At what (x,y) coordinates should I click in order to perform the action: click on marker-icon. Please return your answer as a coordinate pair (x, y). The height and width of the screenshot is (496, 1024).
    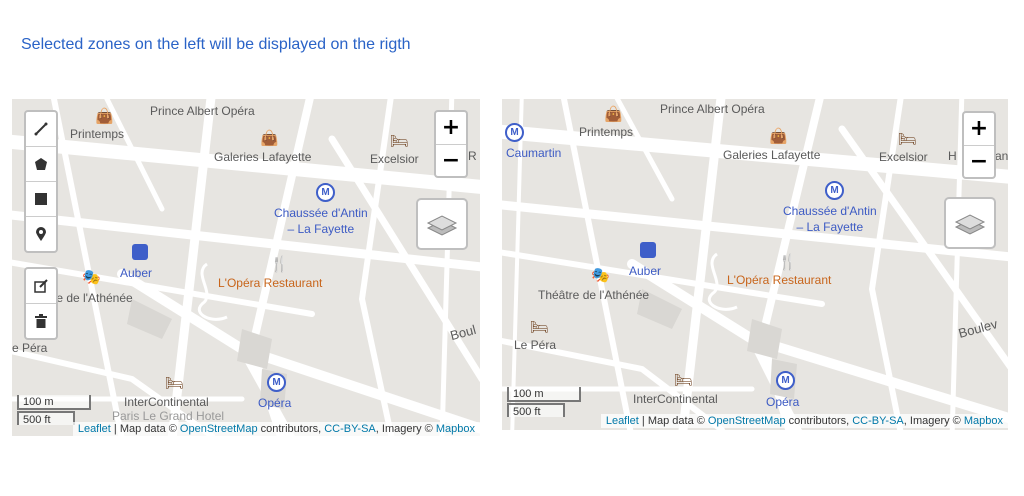
    Looking at the image, I should click on (41, 234).